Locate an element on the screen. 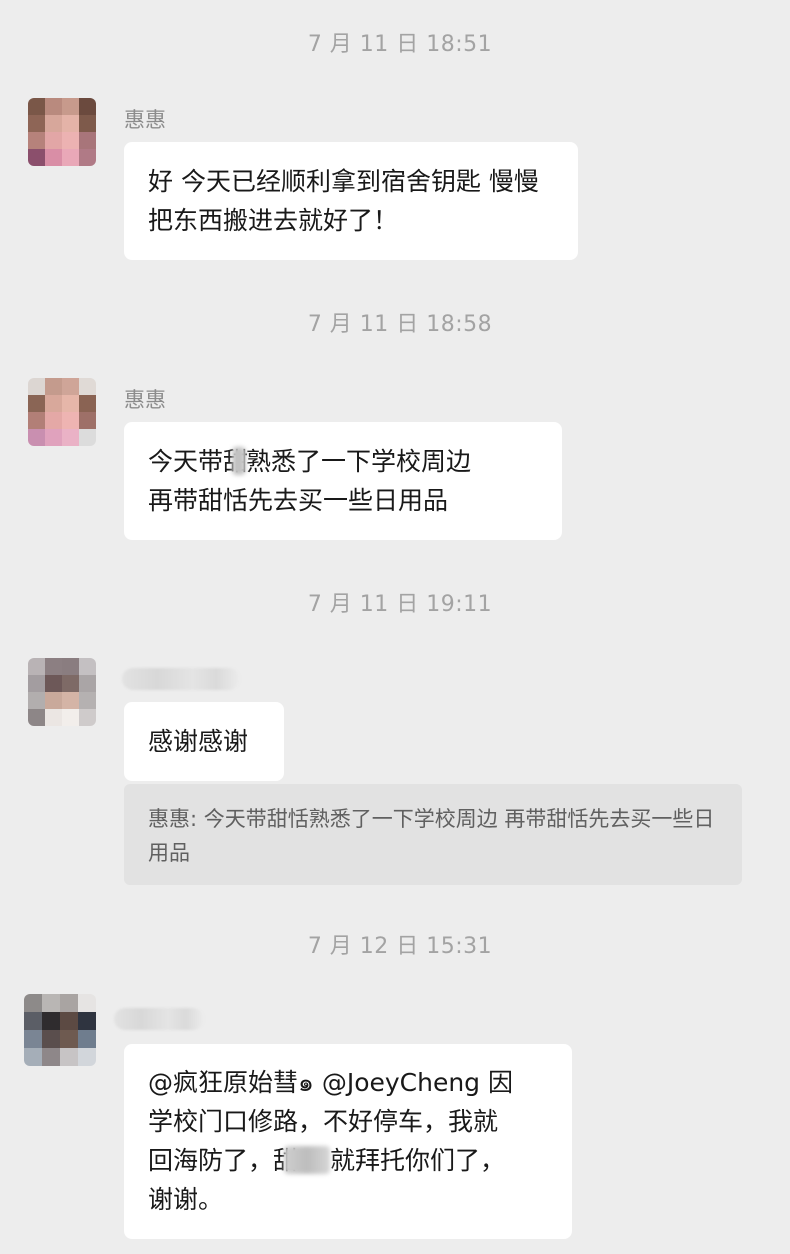 The width and height of the screenshot is (790, 1254). message-bubble: 感谢感谢 is located at coordinates (204, 741).